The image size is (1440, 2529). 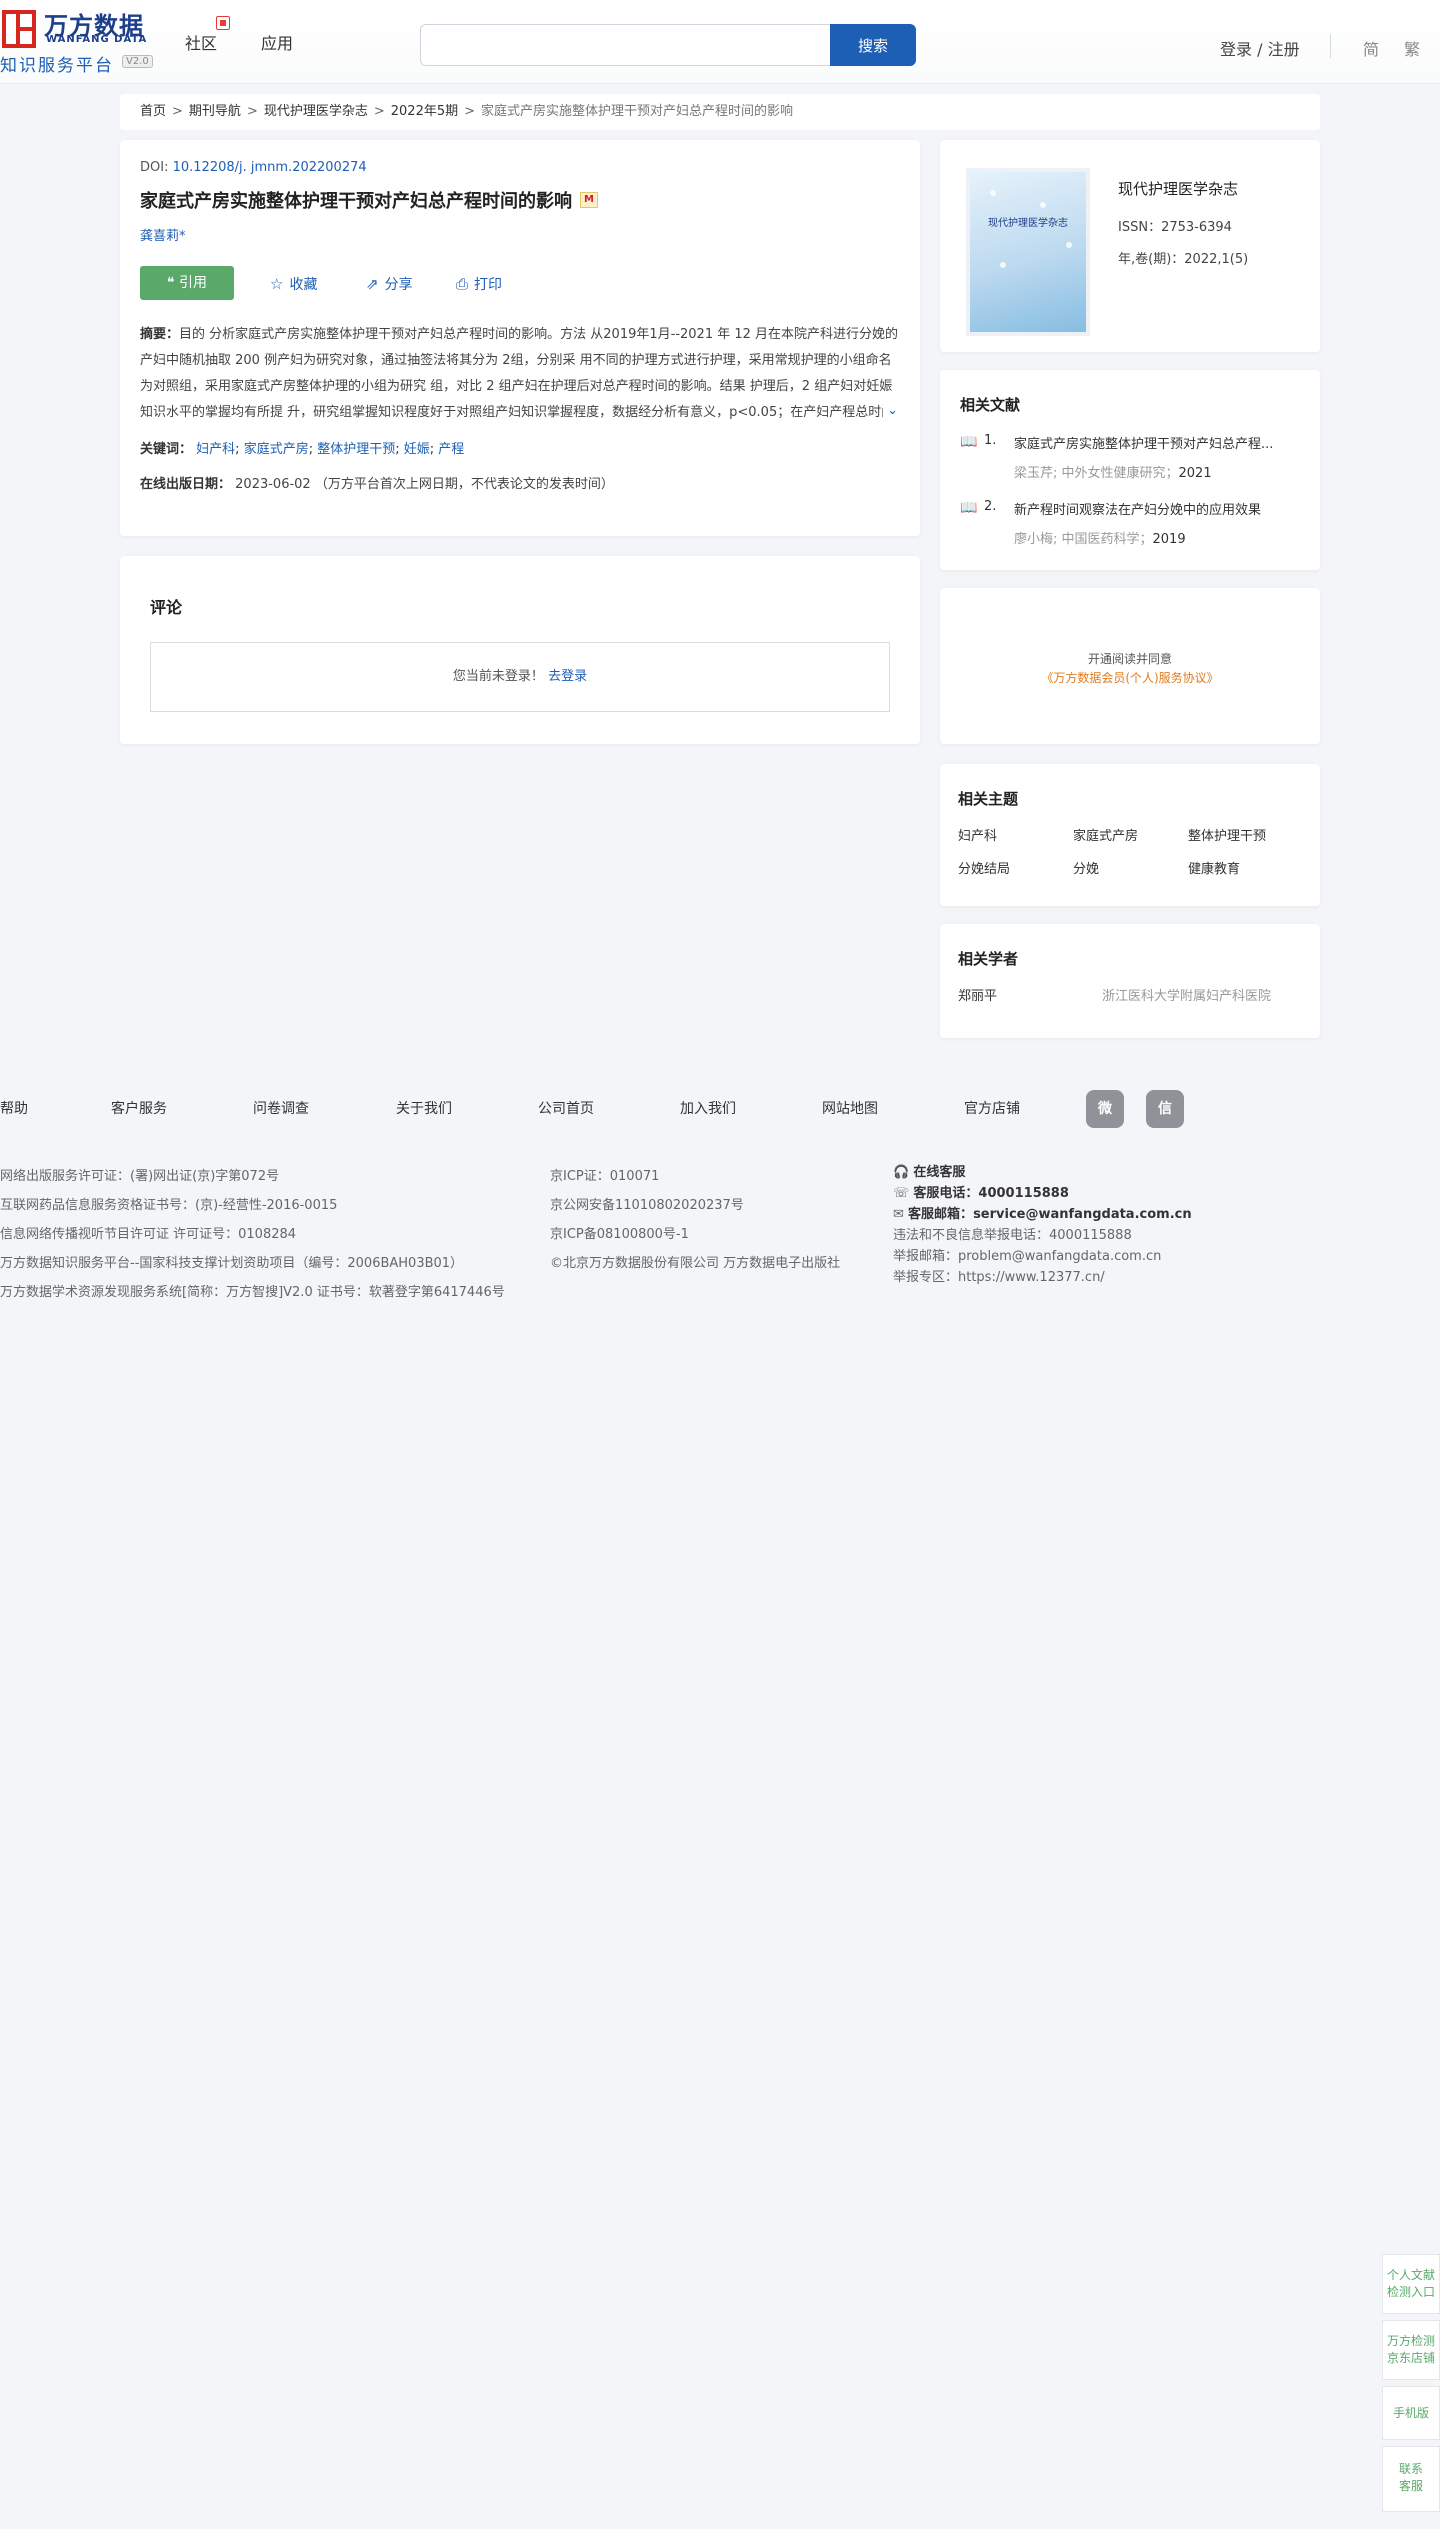 I want to click on license-line: 网络出版服务许可证：(署)网出证(京)字第072号, so click(x=140, y=1176).